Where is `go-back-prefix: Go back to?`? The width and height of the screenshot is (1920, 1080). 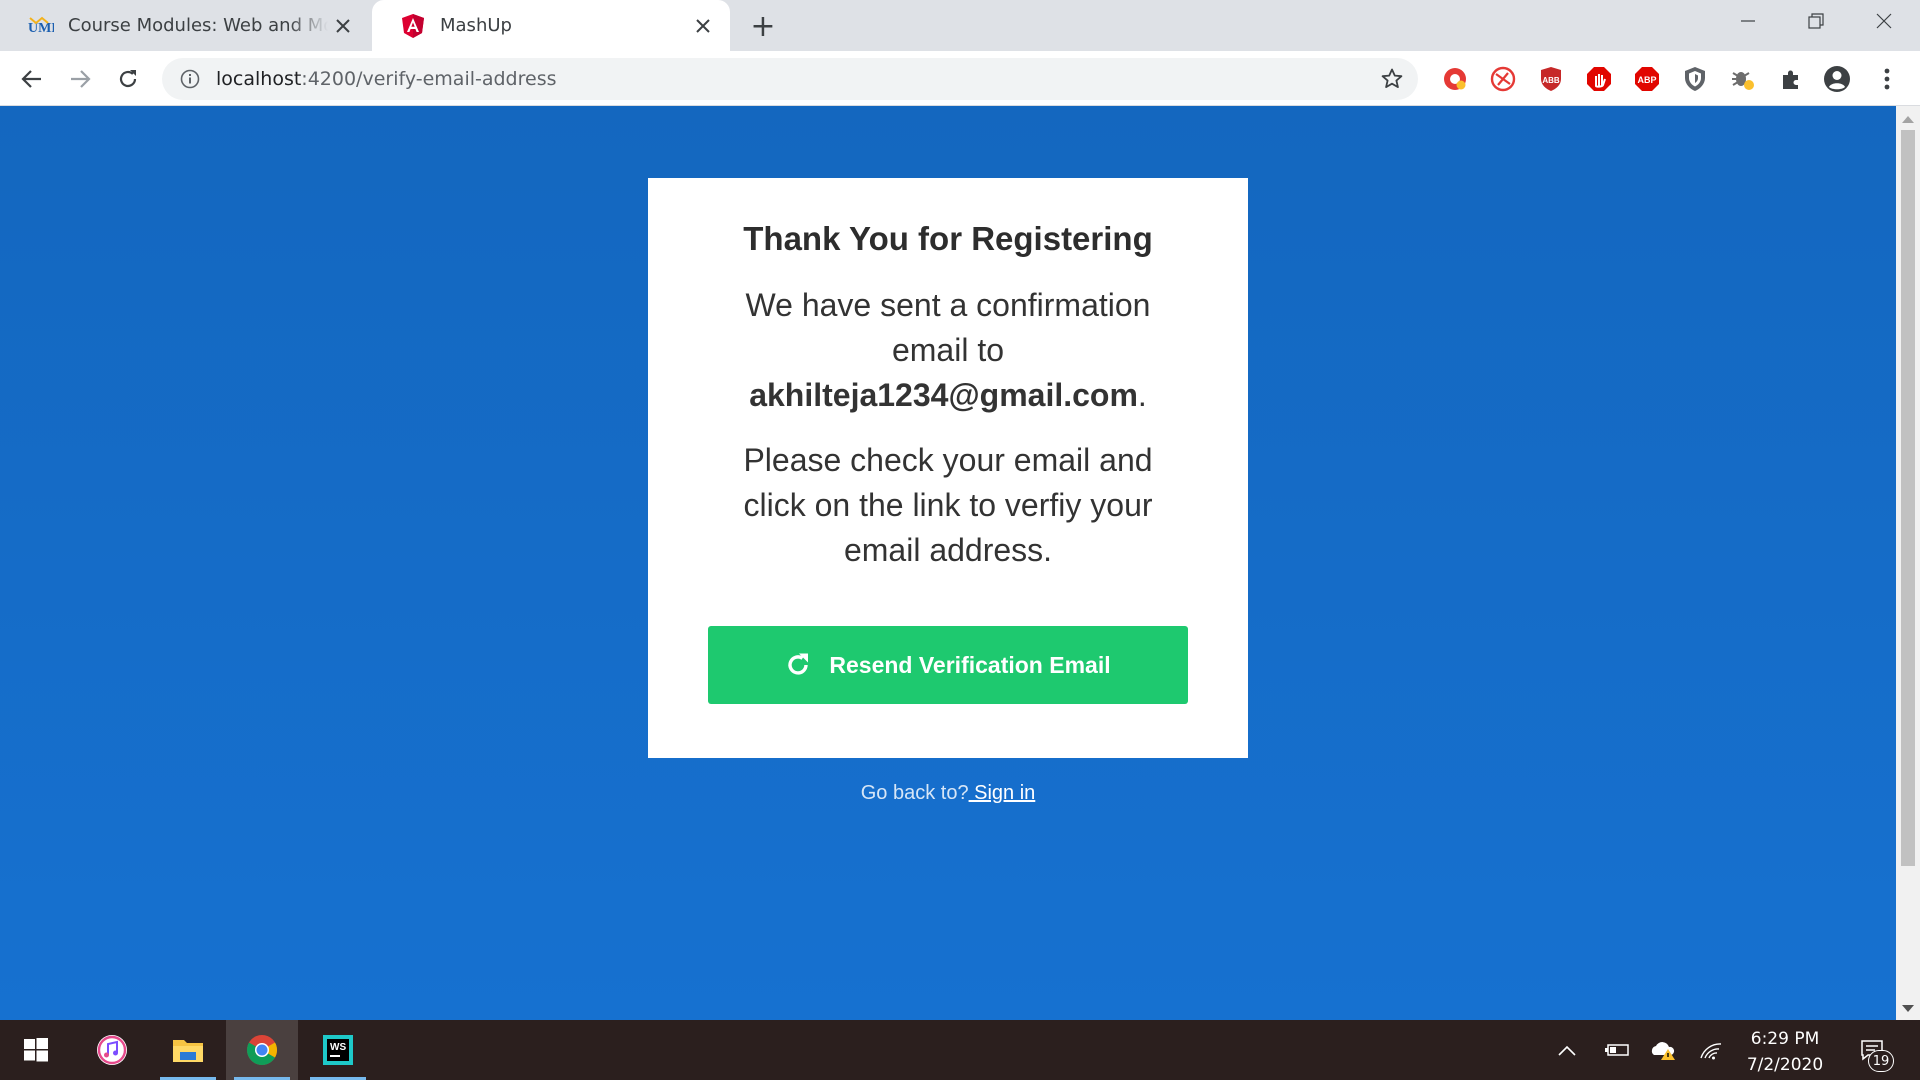
go-back-prefix: Go back to? is located at coordinates (914, 793).